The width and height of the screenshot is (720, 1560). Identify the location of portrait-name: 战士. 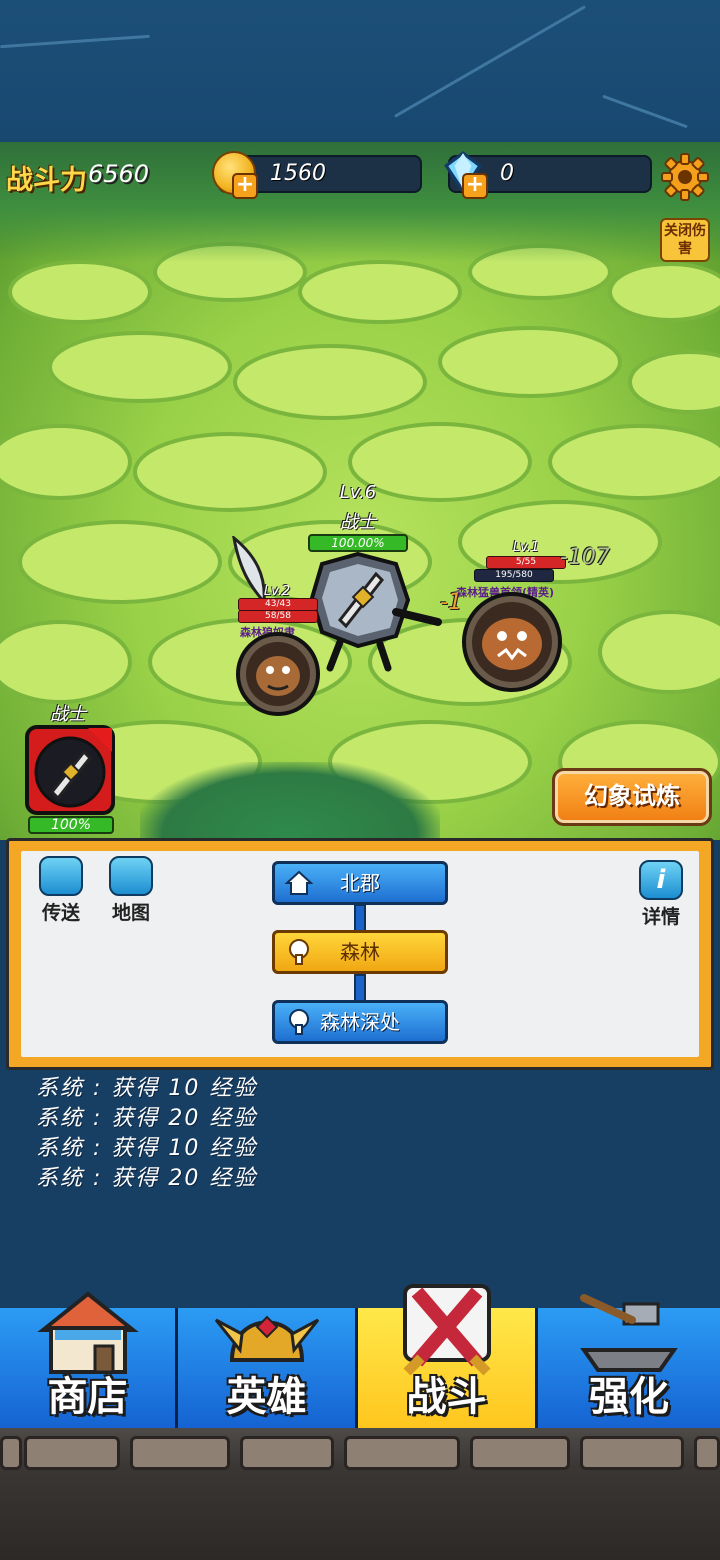
(68, 714).